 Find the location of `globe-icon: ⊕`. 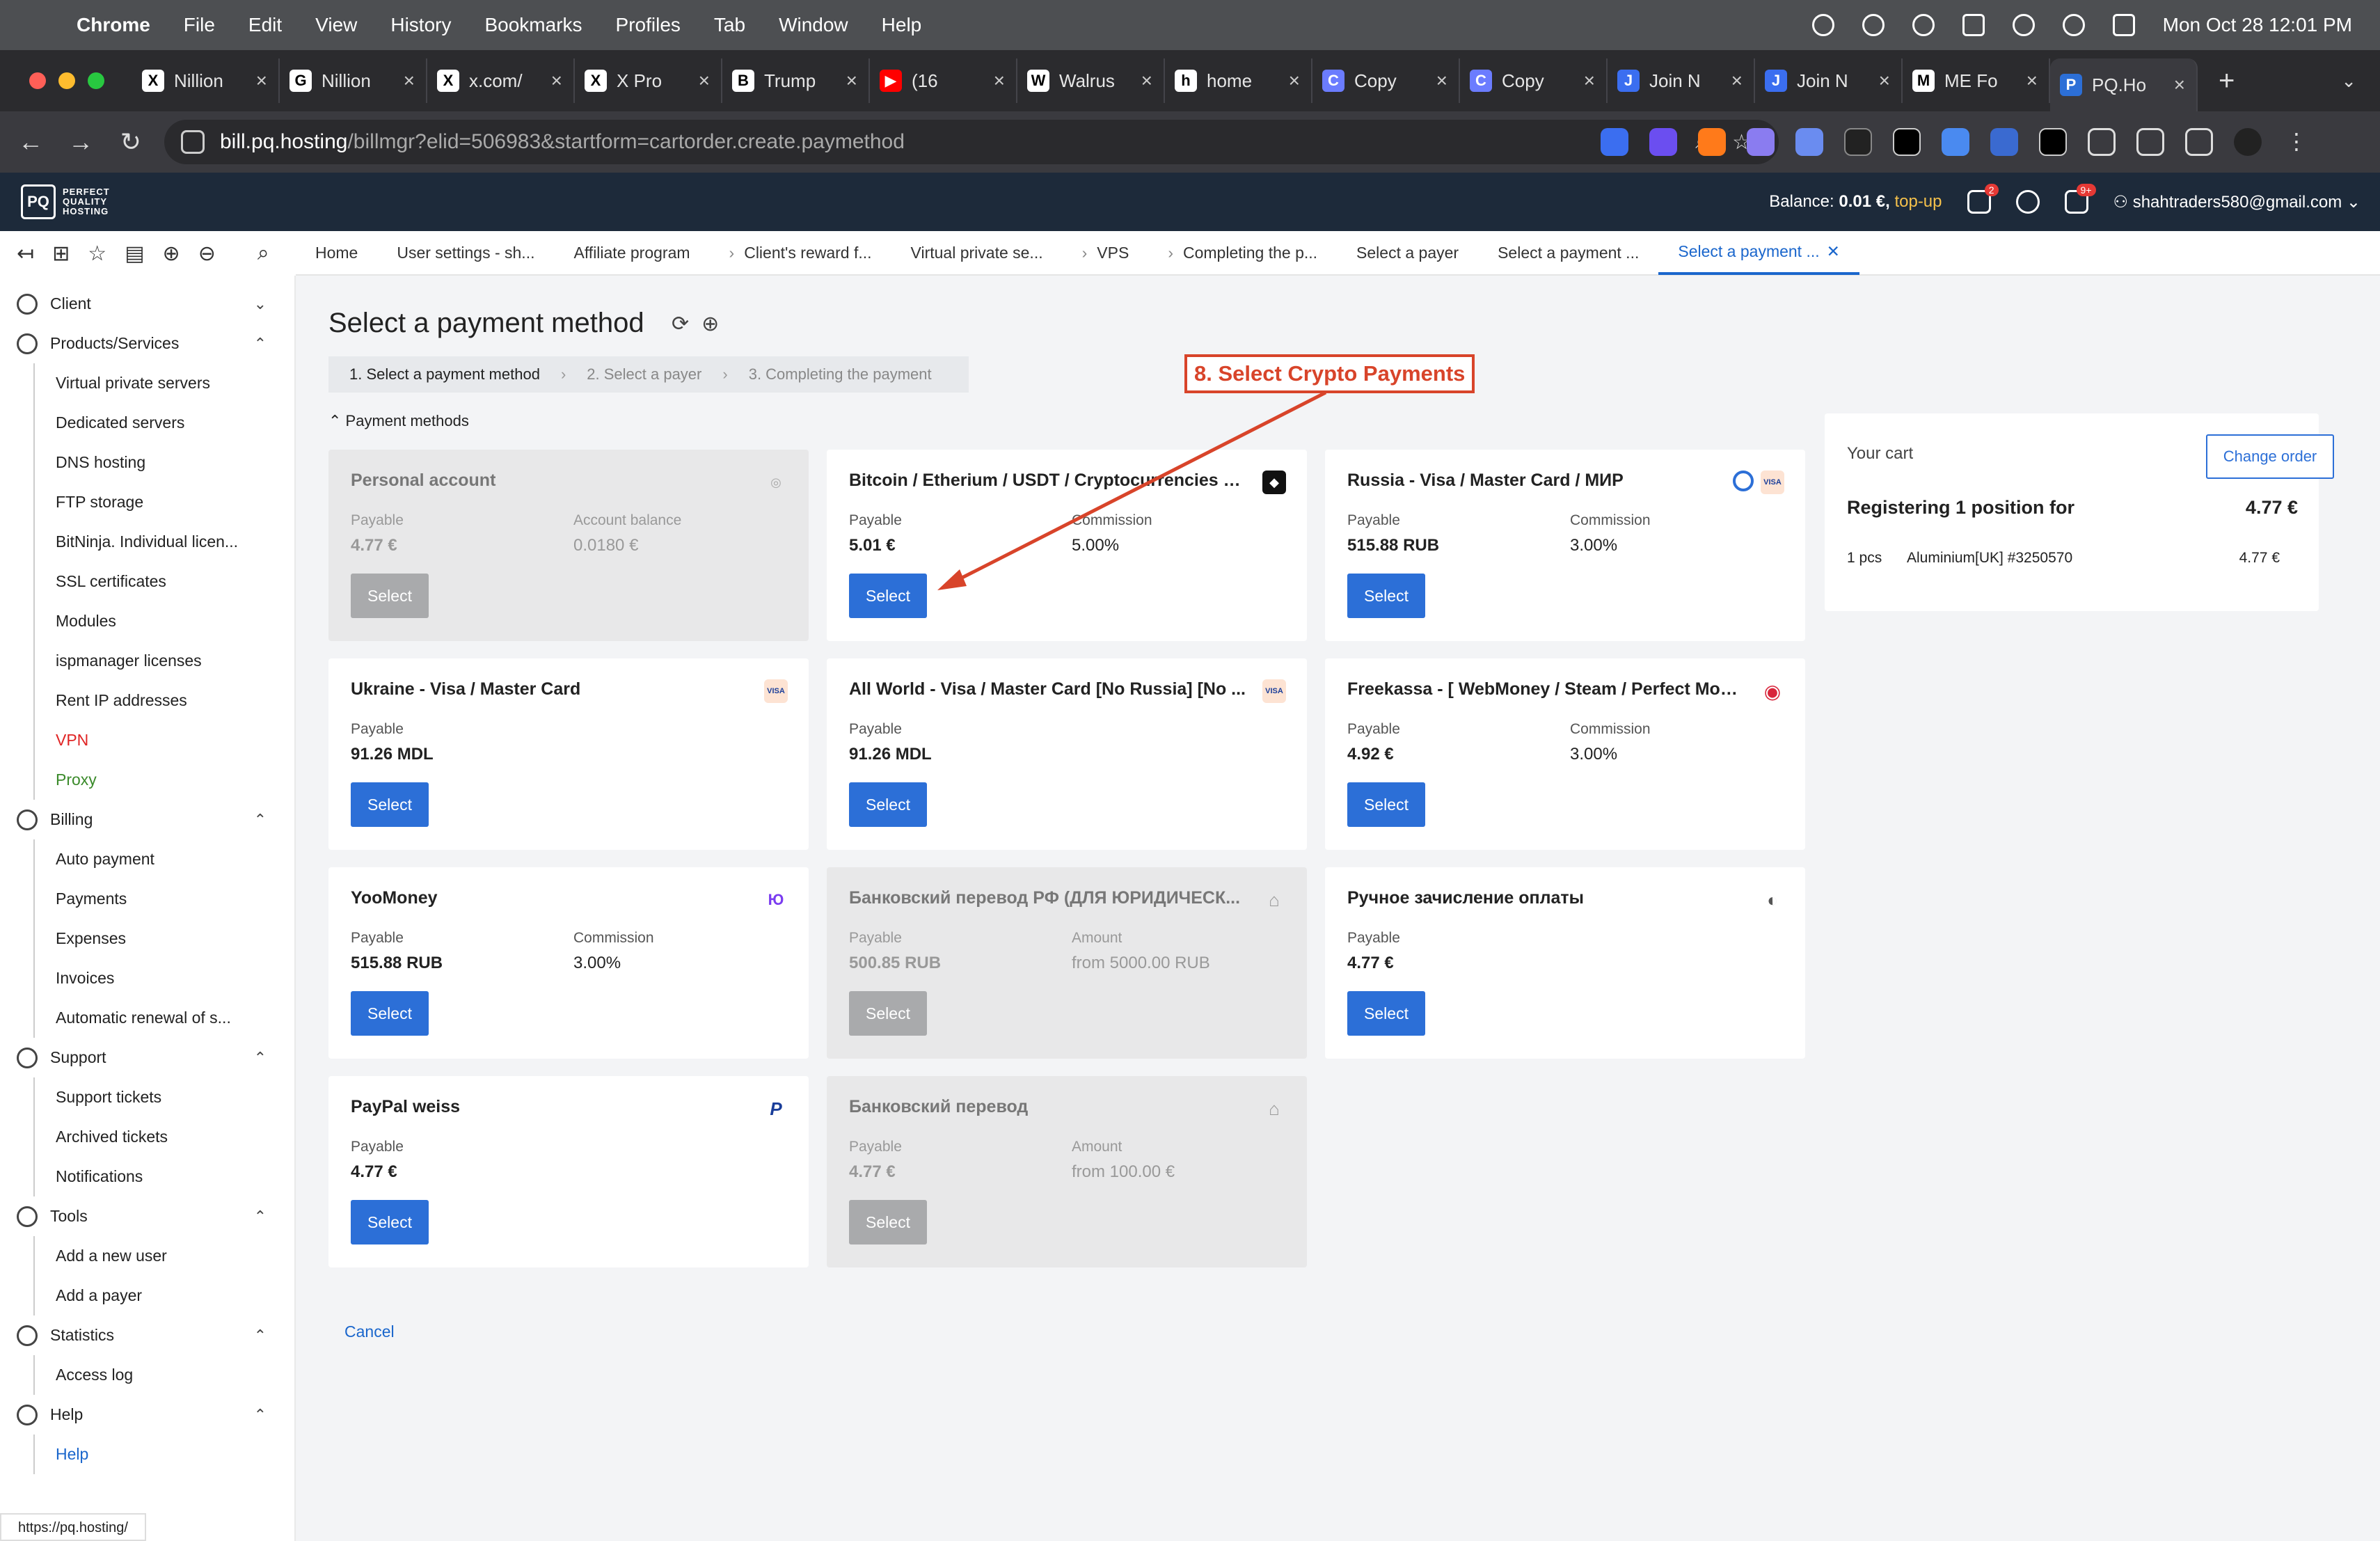

globe-icon: ⊕ is located at coordinates (710, 324).